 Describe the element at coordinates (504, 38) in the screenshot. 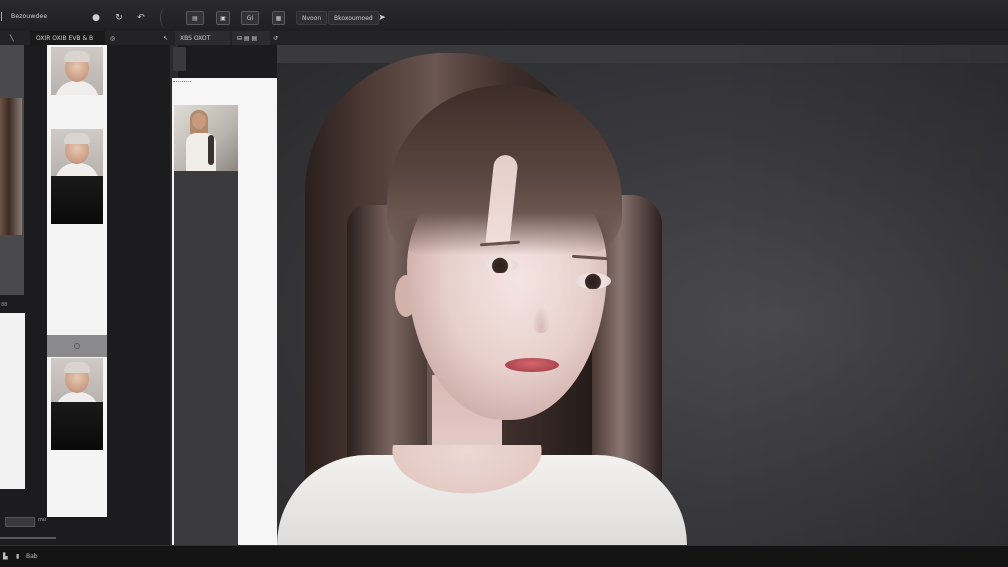

I see `options-bar: ╲ OXIR OXIB EVB & B ◎ ↖ XBS OXOT ⊟ ▤ ▤ ↺` at that location.